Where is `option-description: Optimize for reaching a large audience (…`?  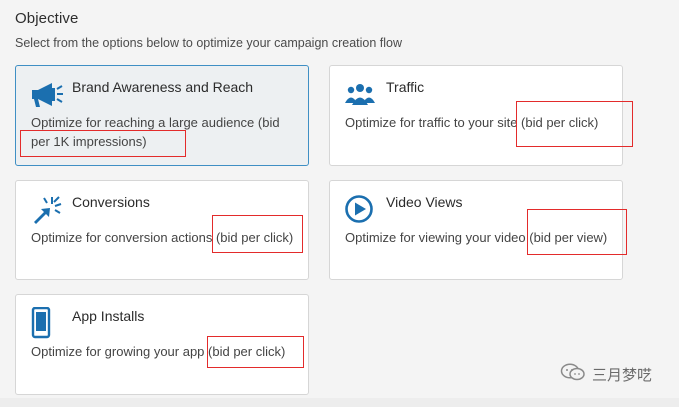
option-description: Optimize for reaching a large audience (… is located at coordinates (155, 132).